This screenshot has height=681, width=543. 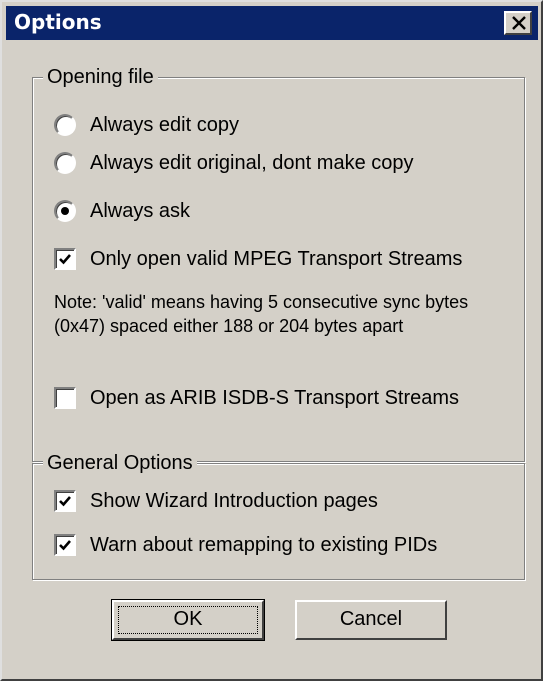 I want to click on close-button, so click(x=518, y=23).